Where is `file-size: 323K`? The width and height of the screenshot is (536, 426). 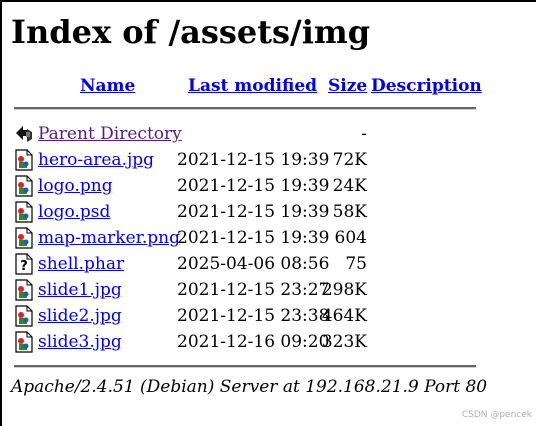 file-size: 323K is located at coordinates (344, 342).